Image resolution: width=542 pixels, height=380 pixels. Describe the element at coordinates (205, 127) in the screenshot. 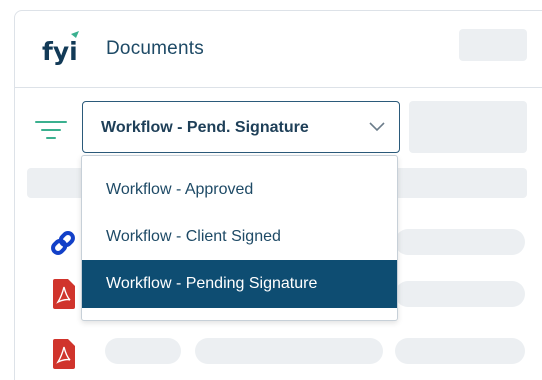

I see `select-value: Workflow - Pend. Signature` at that location.